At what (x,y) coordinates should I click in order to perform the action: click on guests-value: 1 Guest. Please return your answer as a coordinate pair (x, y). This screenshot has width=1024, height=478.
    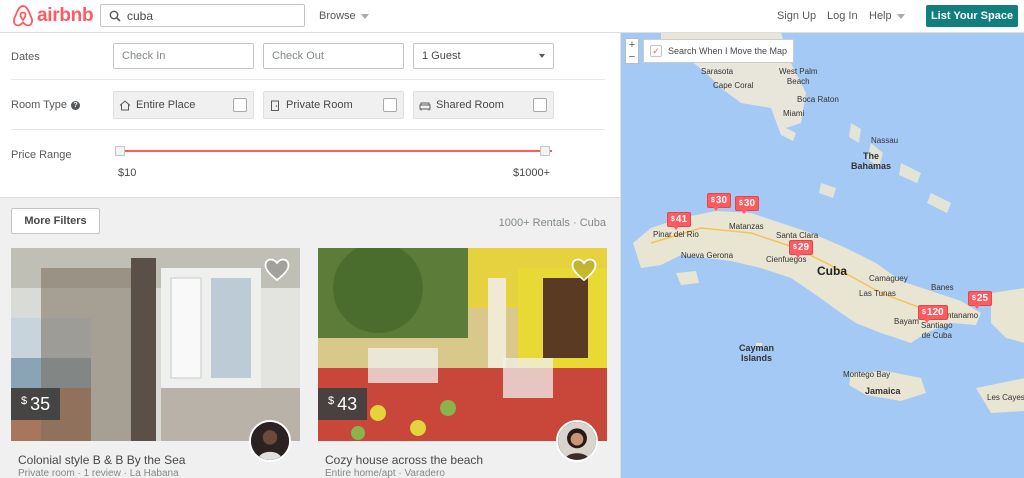
    Looking at the image, I should click on (441, 56).